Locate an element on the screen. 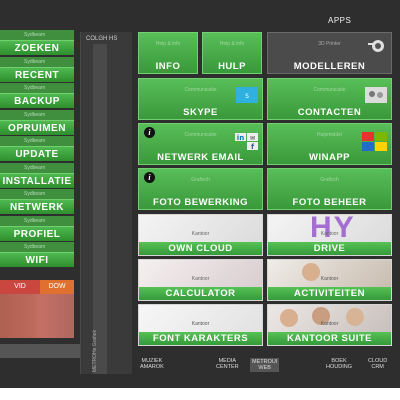 Image resolution: width=400 pixels, height=400 pixels. tile-calculator: Kantoor CALCULATOR is located at coordinates (200, 280).